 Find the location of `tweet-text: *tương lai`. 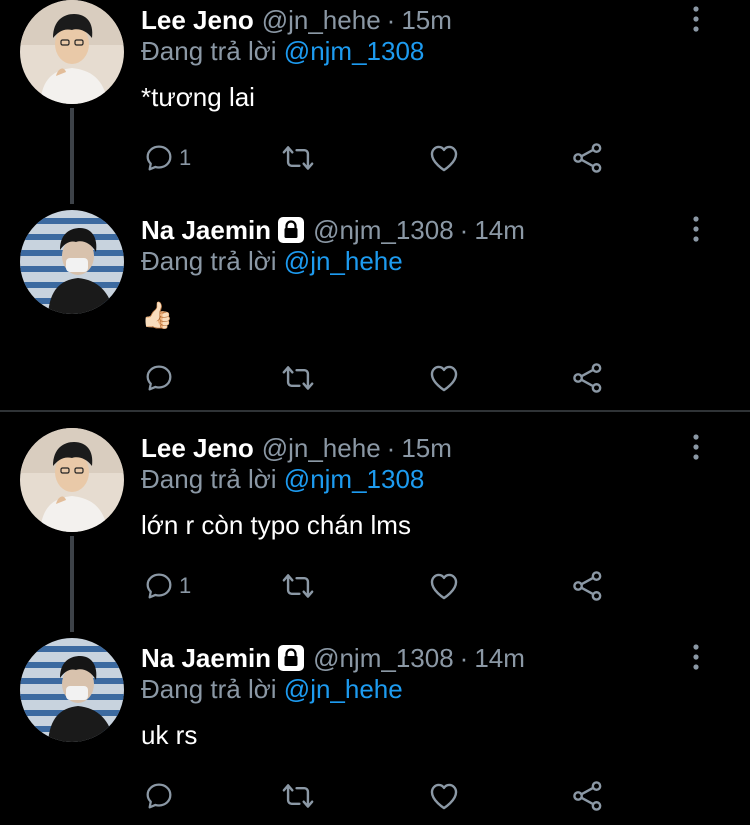

tweet-text: *tương lai is located at coordinates (198, 97).